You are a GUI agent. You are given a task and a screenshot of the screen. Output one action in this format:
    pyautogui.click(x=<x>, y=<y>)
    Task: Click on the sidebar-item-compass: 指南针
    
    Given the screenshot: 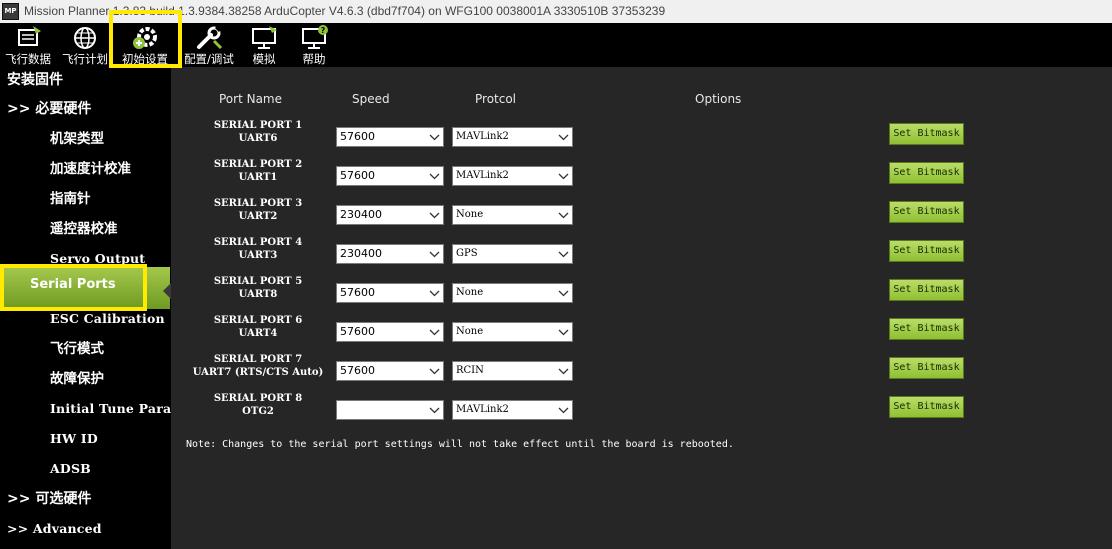 What is the action you would take?
    pyautogui.click(x=85, y=199)
    